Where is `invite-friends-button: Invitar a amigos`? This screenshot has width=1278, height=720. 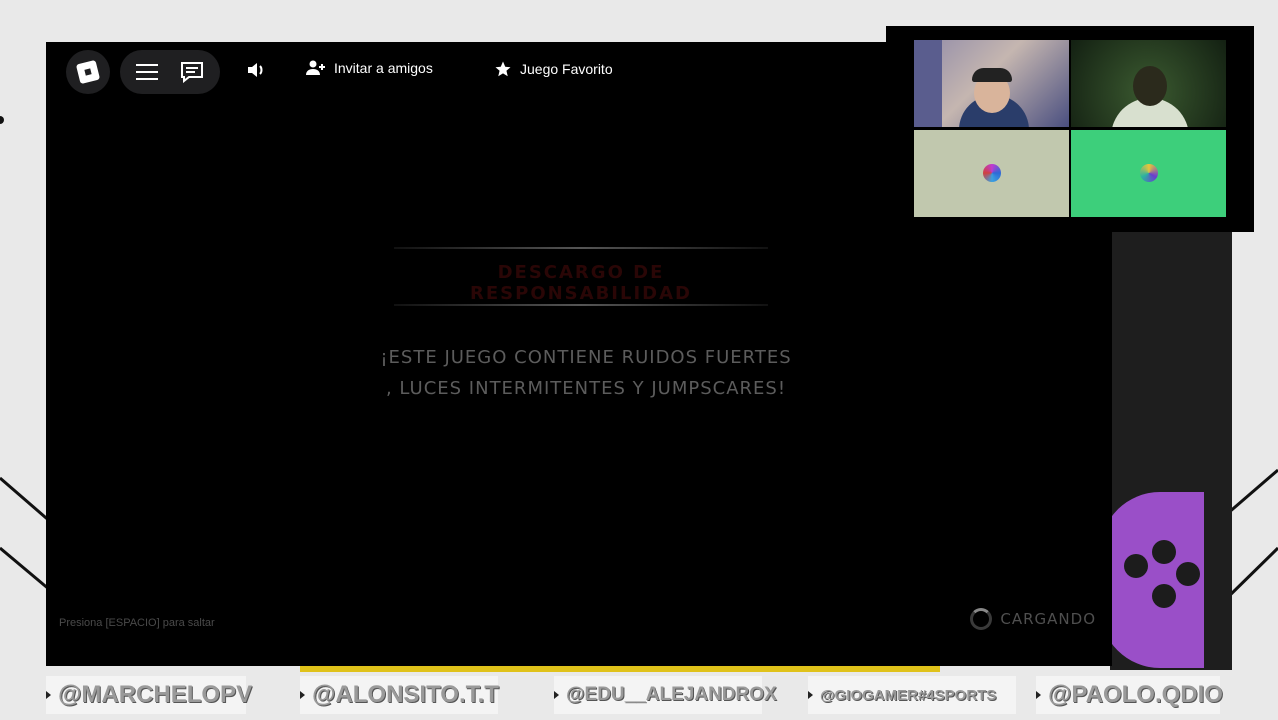 invite-friends-button: Invitar a amigos is located at coordinates (369, 68).